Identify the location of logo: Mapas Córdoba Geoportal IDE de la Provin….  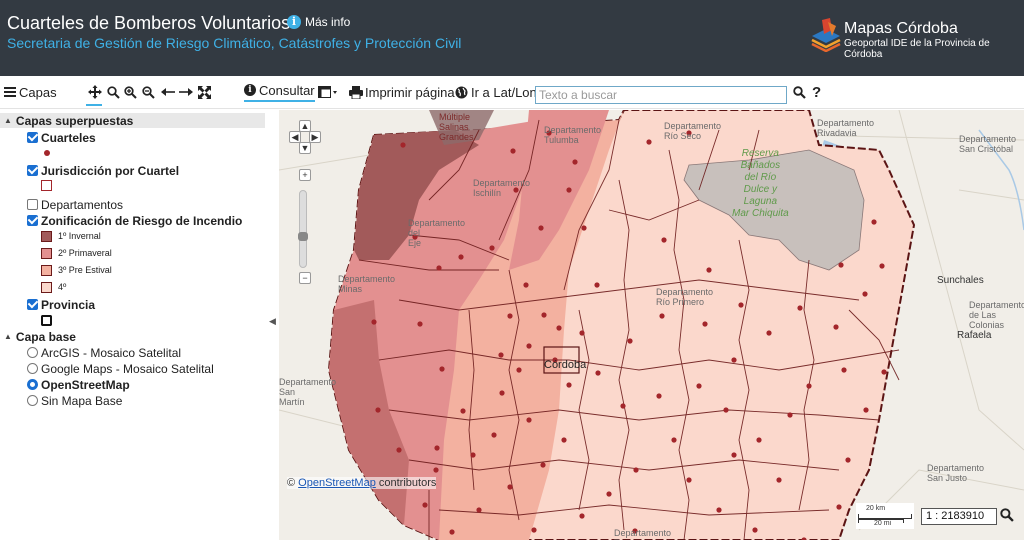
(913, 38).